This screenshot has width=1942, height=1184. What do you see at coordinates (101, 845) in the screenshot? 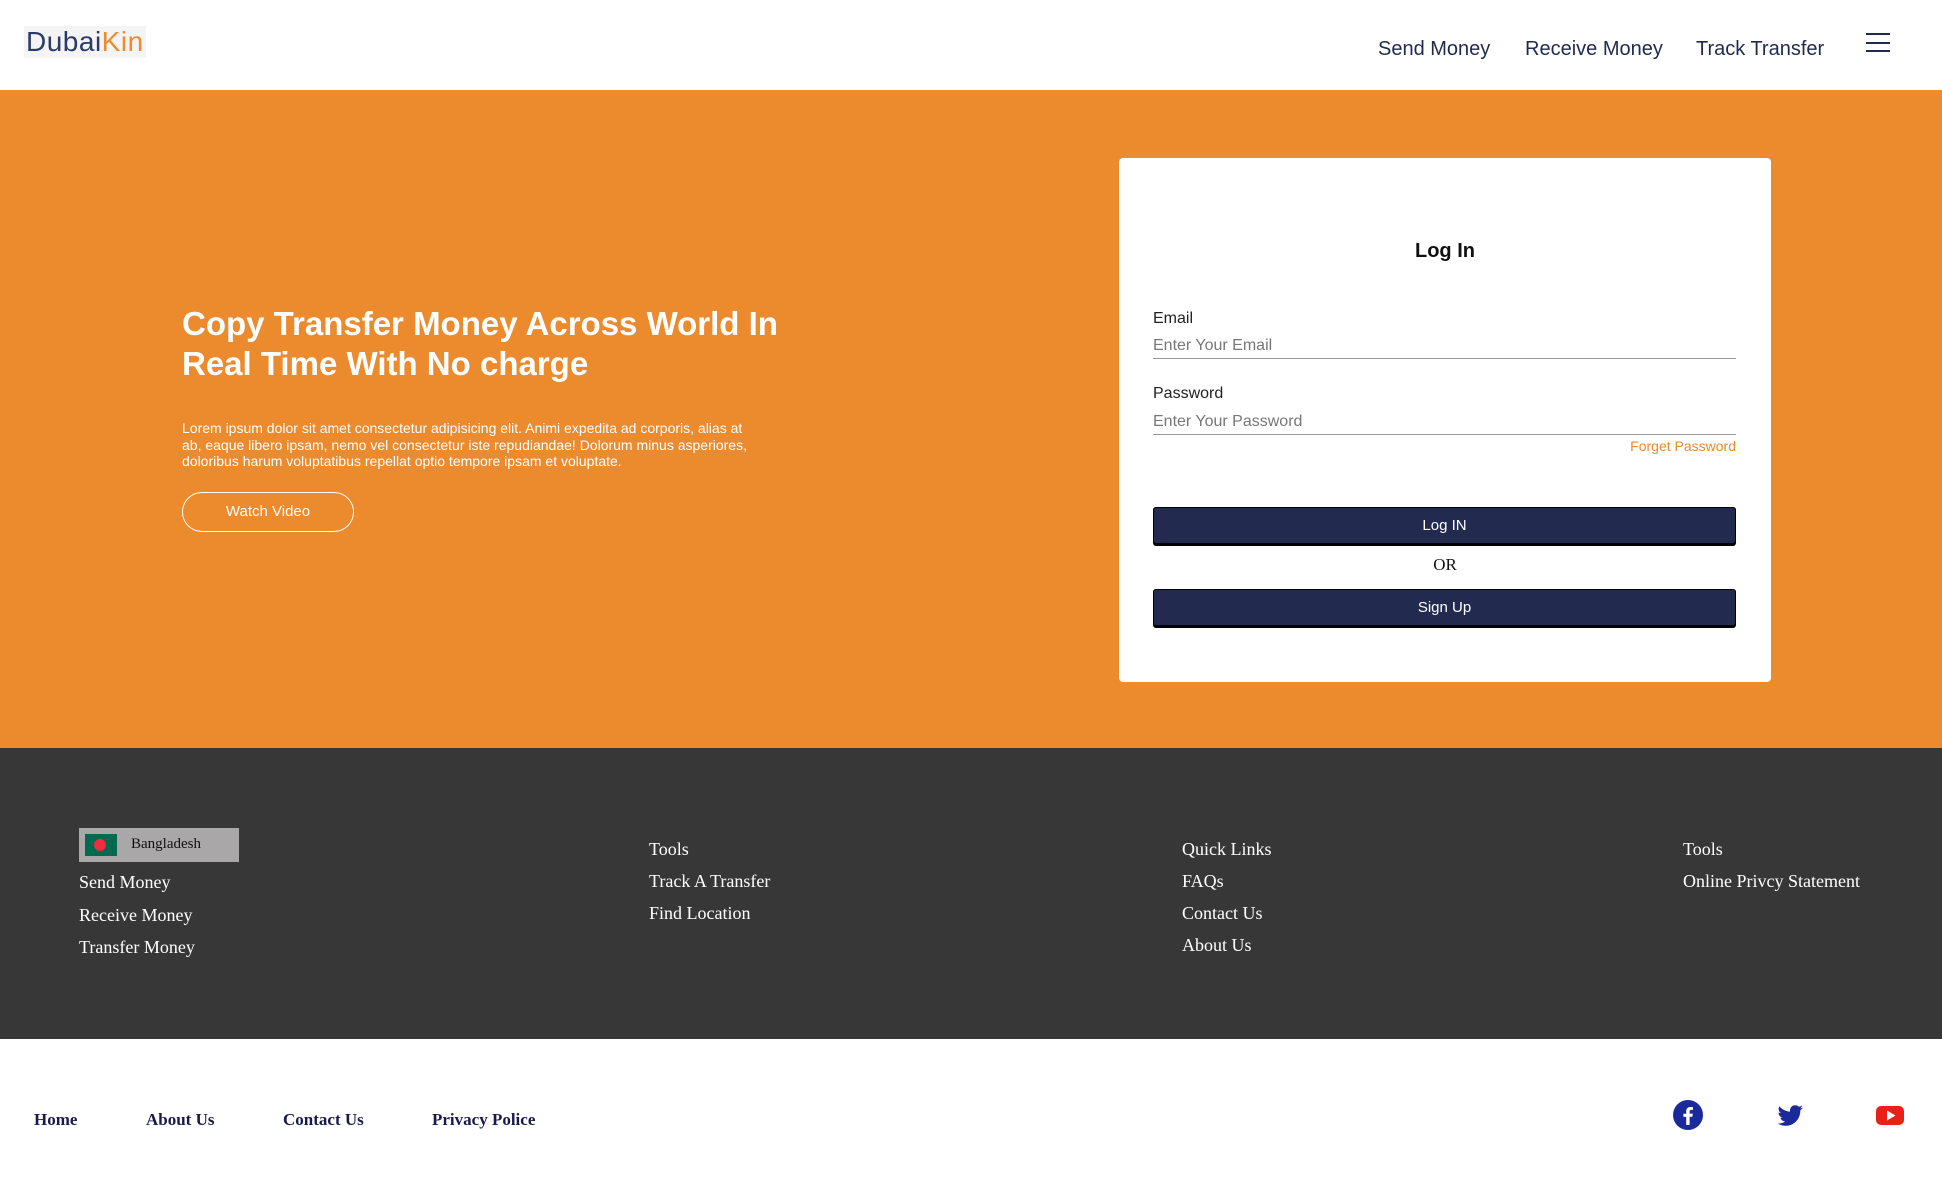
I see `bangladesh-flag-icon` at bounding box center [101, 845].